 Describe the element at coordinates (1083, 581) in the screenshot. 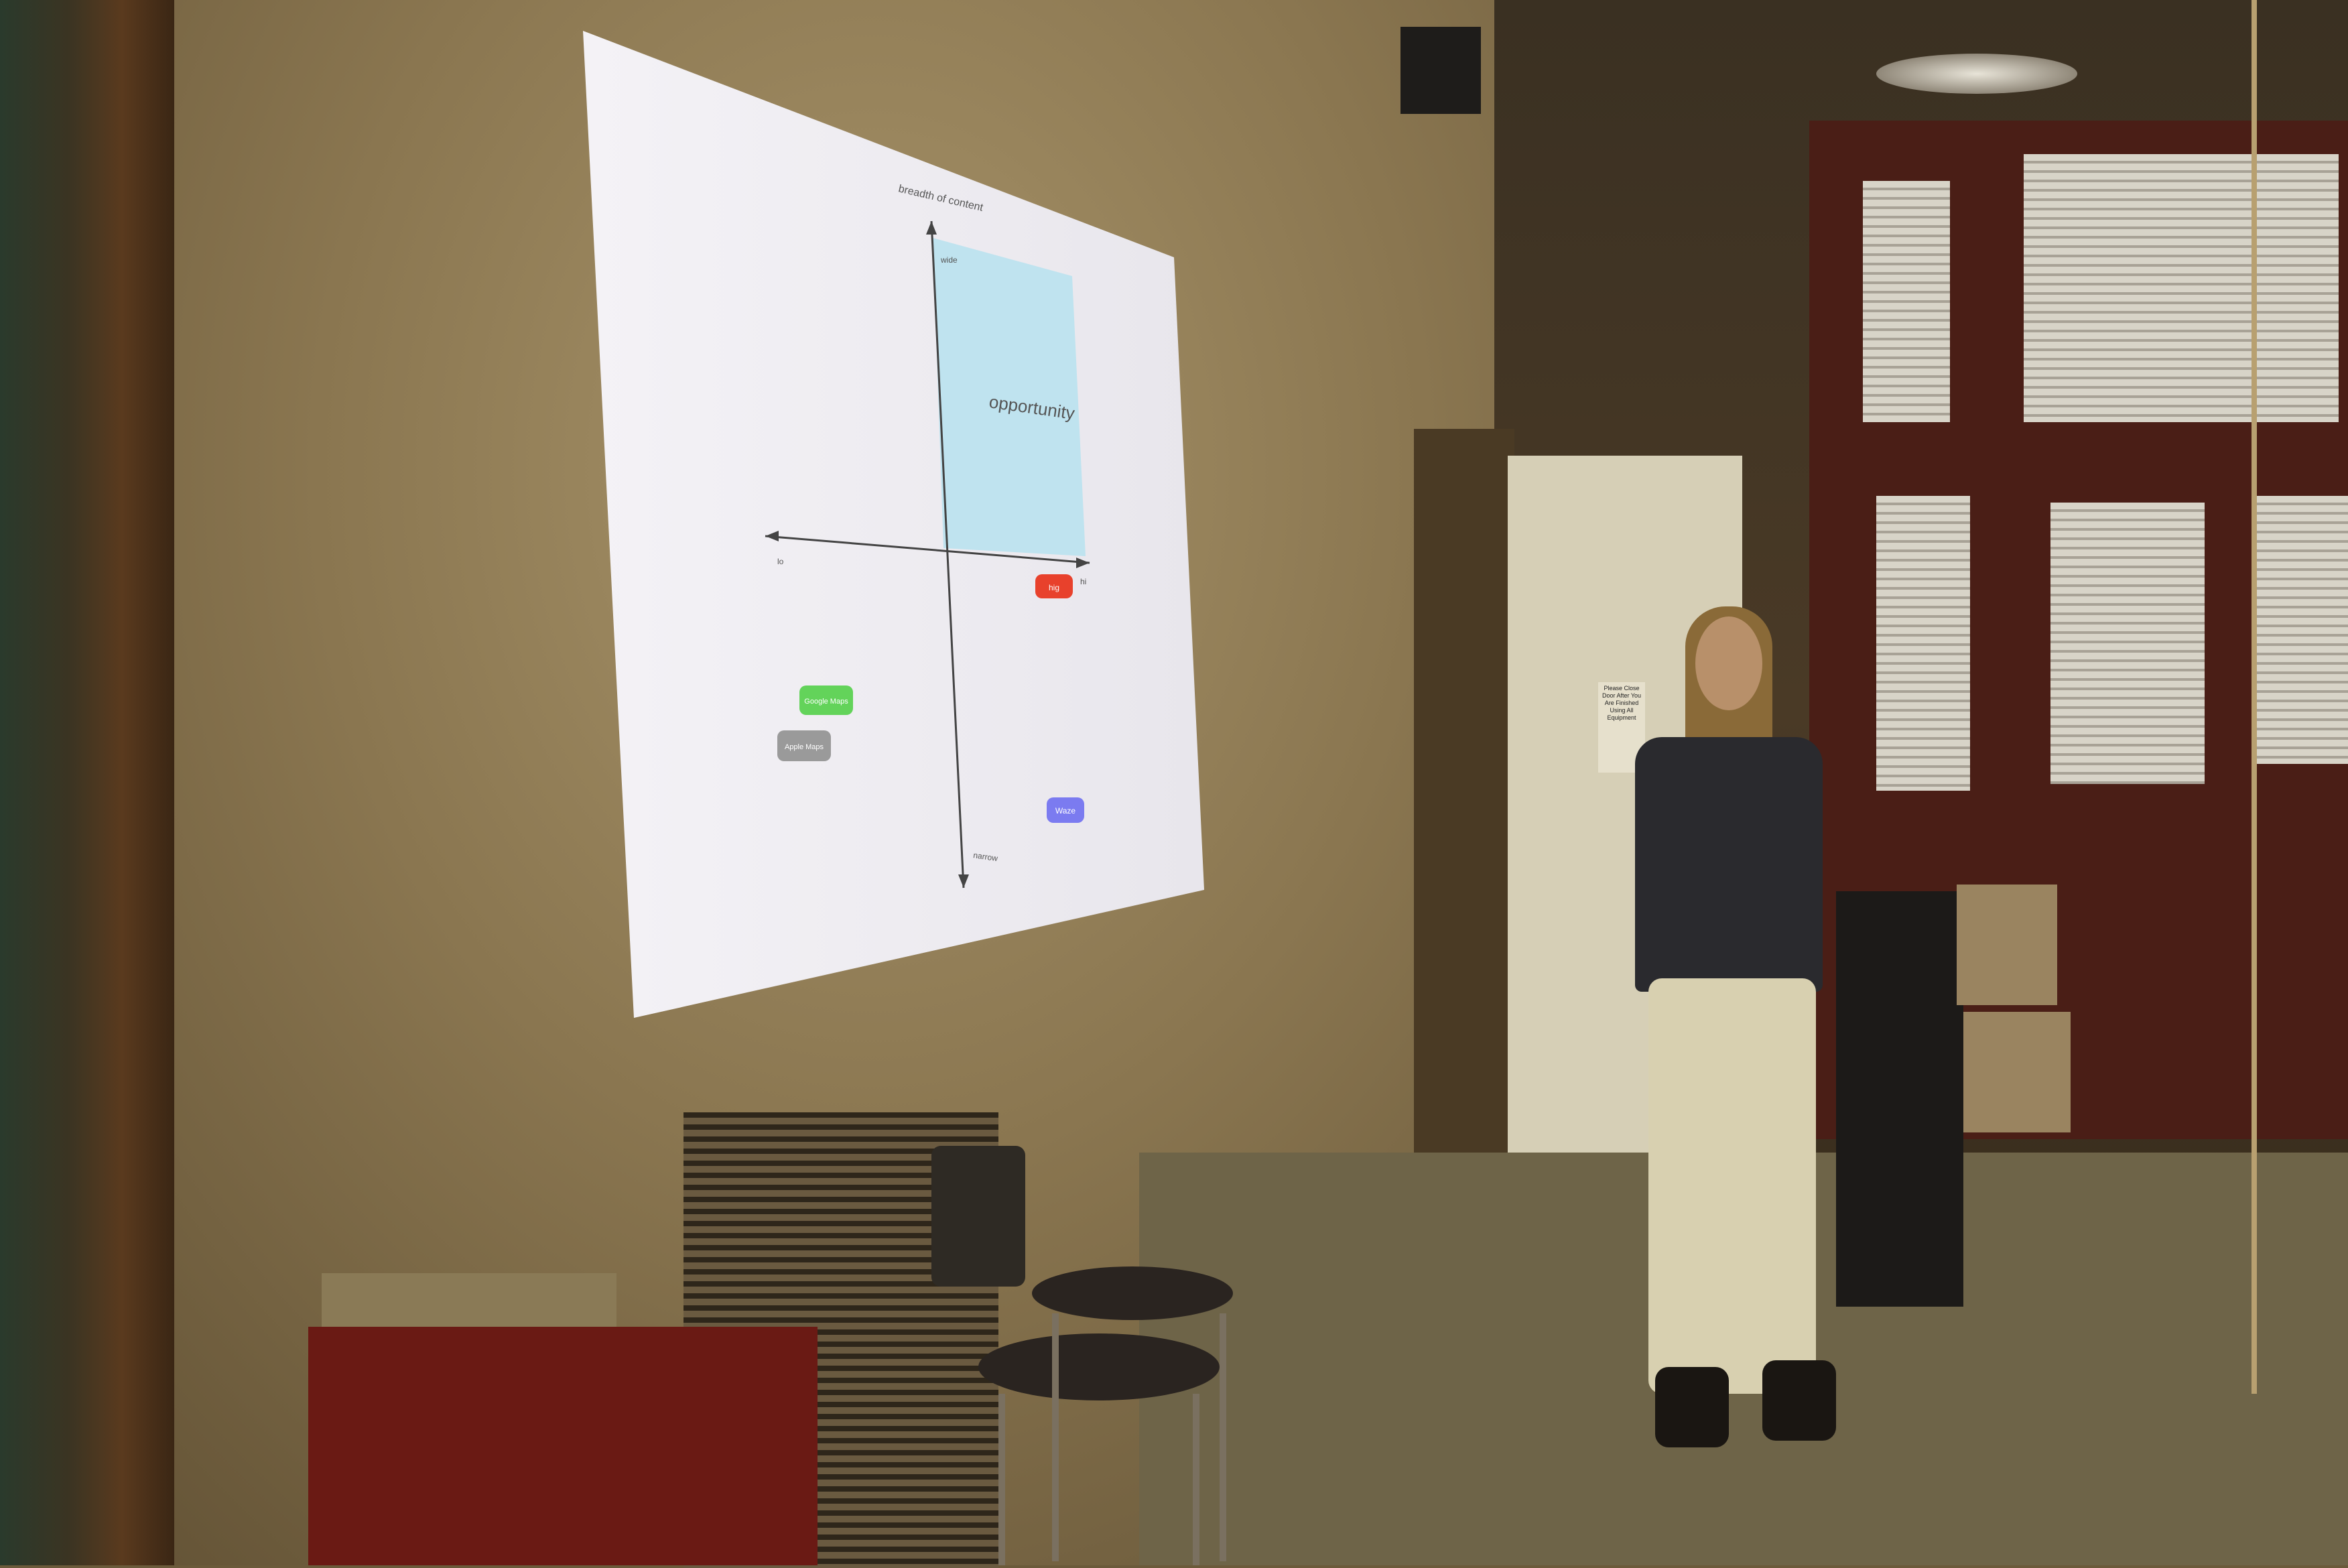

I see `right-axis-label: hi` at that location.